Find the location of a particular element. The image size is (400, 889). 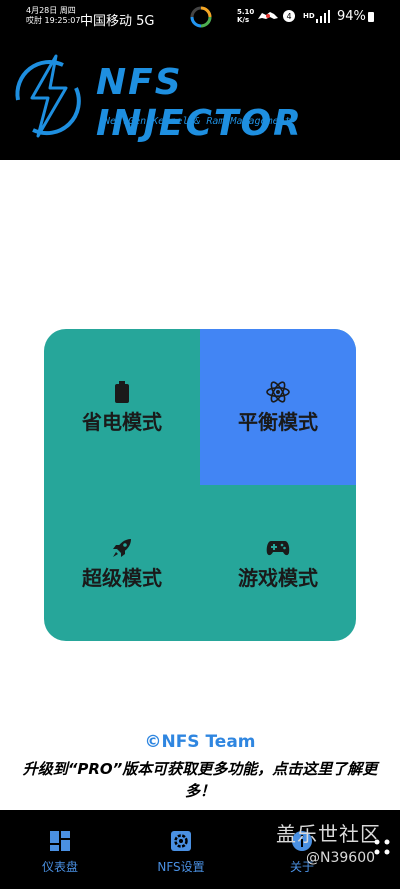

network-speed-unit: K/s is located at coordinates (243, 20).